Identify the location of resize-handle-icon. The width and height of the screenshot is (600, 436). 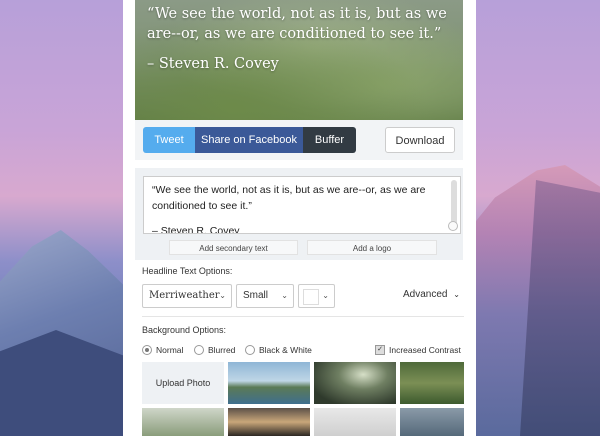
(453, 226).